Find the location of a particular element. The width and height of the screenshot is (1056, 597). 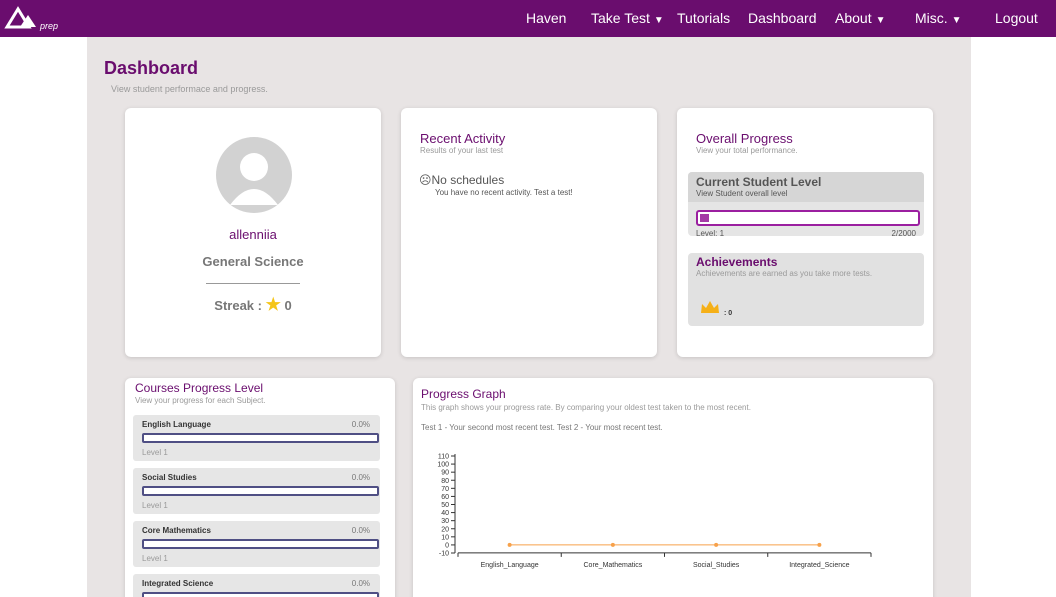

sad-face-icon: ☹ is located at coordinates (425, 180).